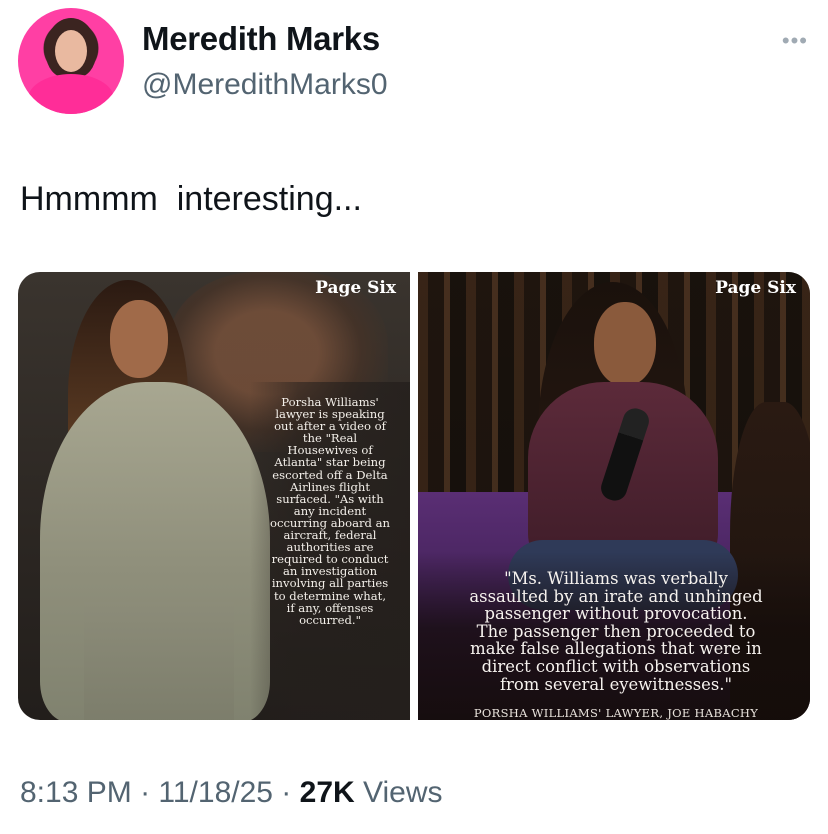 Image resolution: width=828 pixels, height=834 pixels. What do you see at coordinates (616, 713) in the screenshot?
I see `quote-attribution: PORSHA WILLIAMS' LAWYER, JOE HABACHY` at bounding box center [616, 713].